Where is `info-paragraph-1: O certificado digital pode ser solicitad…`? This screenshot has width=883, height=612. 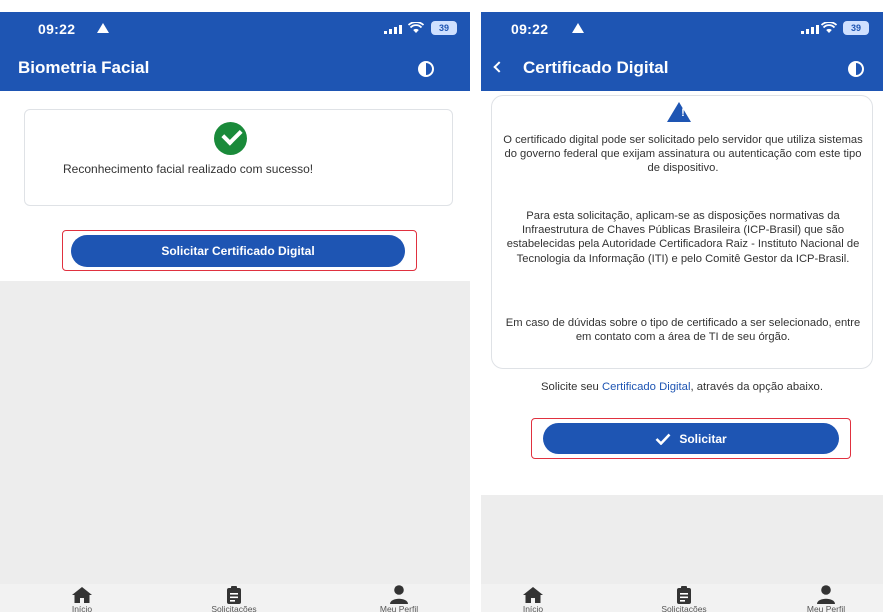
info-paragraph-1: O certificado digital pode ser solicitad… is located at coordinates (683, 154).